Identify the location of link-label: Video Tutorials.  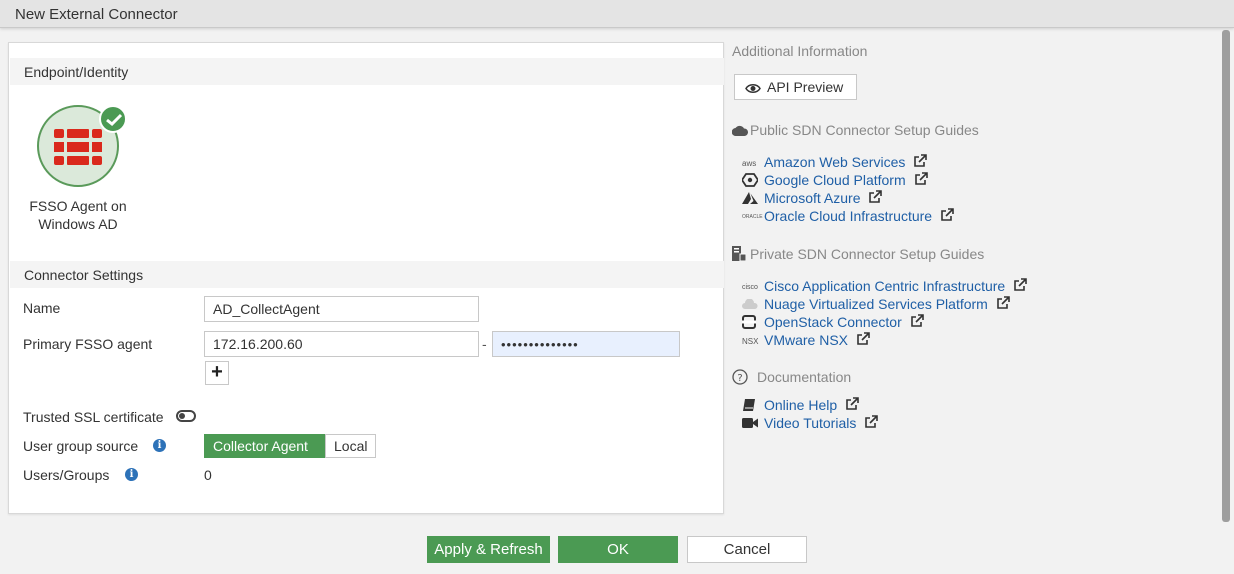
(810, 423).